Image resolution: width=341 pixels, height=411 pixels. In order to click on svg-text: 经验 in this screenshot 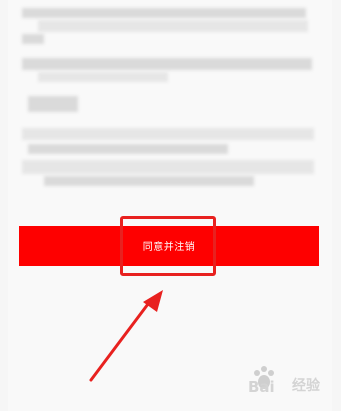, I will do `click(306, 385)`.